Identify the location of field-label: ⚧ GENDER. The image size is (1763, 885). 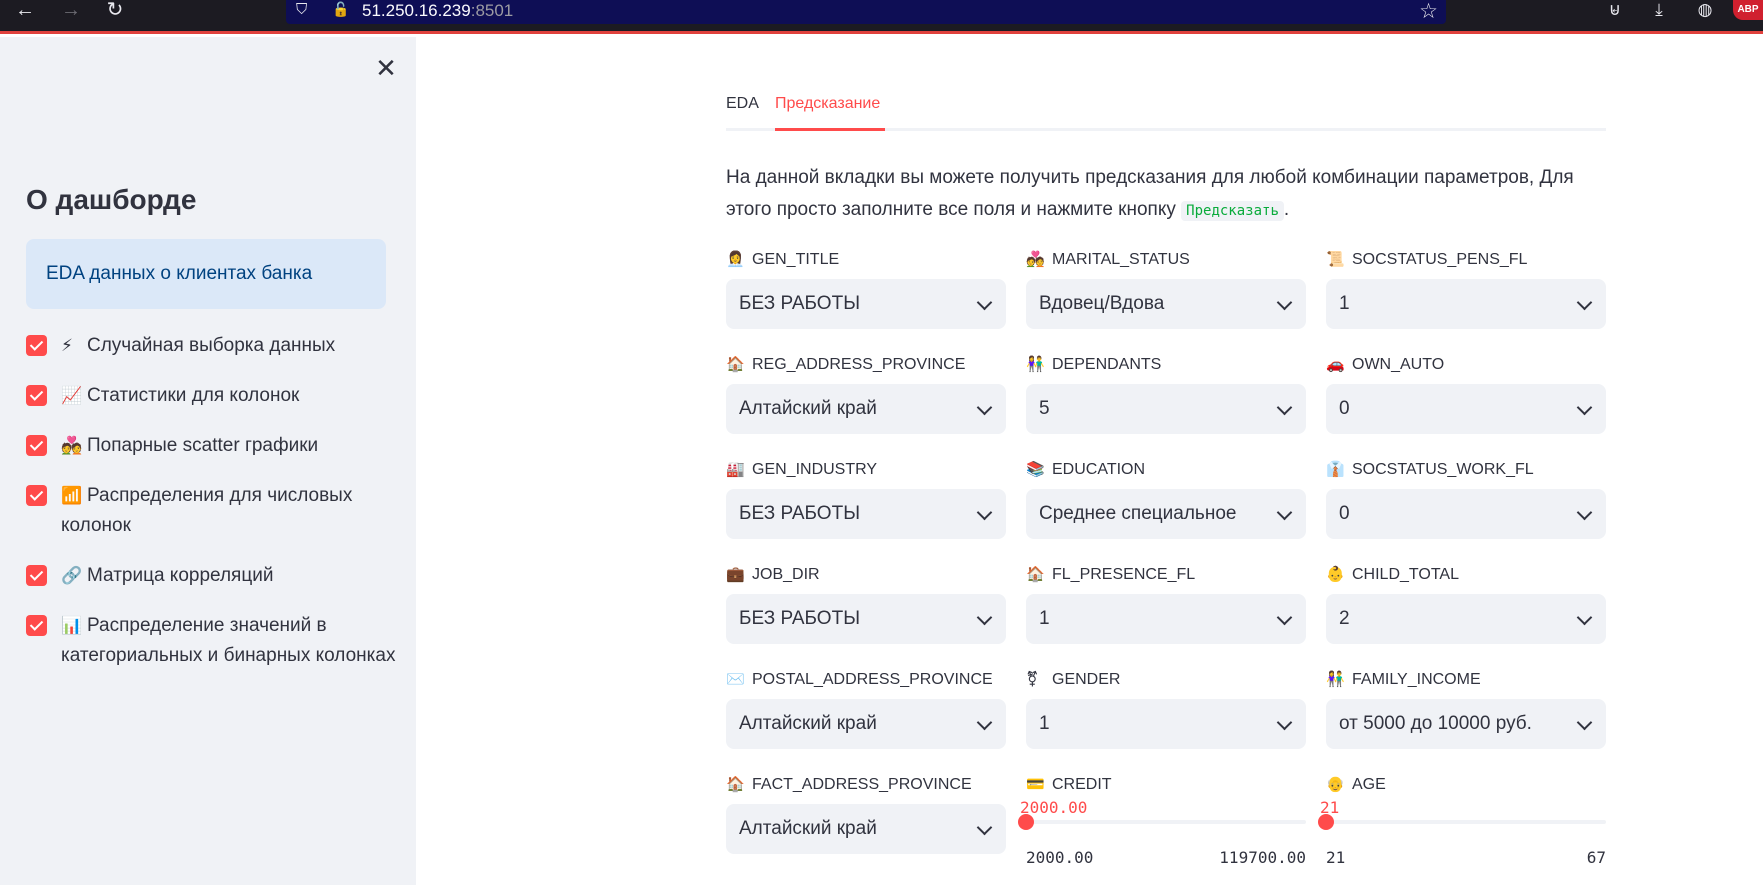
(1073, 680).